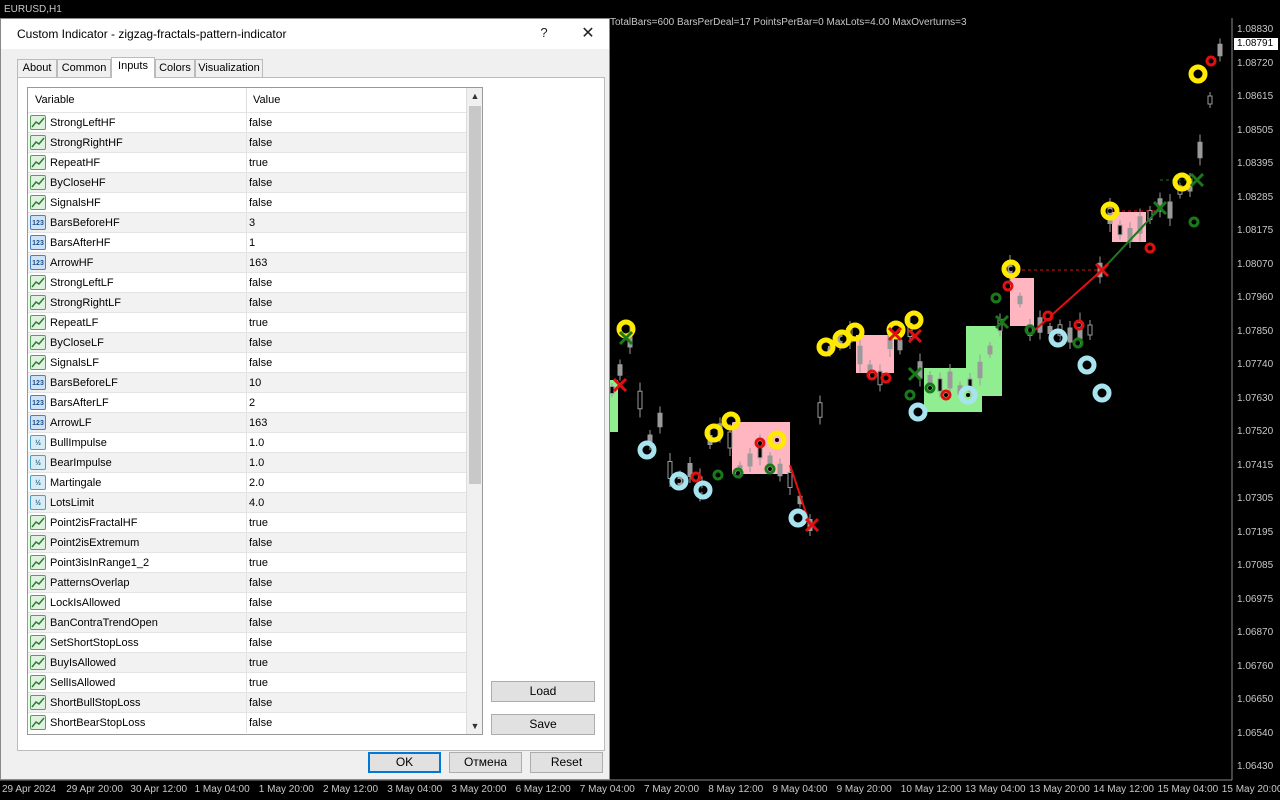 This screenshot has height=800, width=1280. Describe the element at coordinates (247, 162) in the screenshot. I see `table-row: RepeatHF true` at that location.